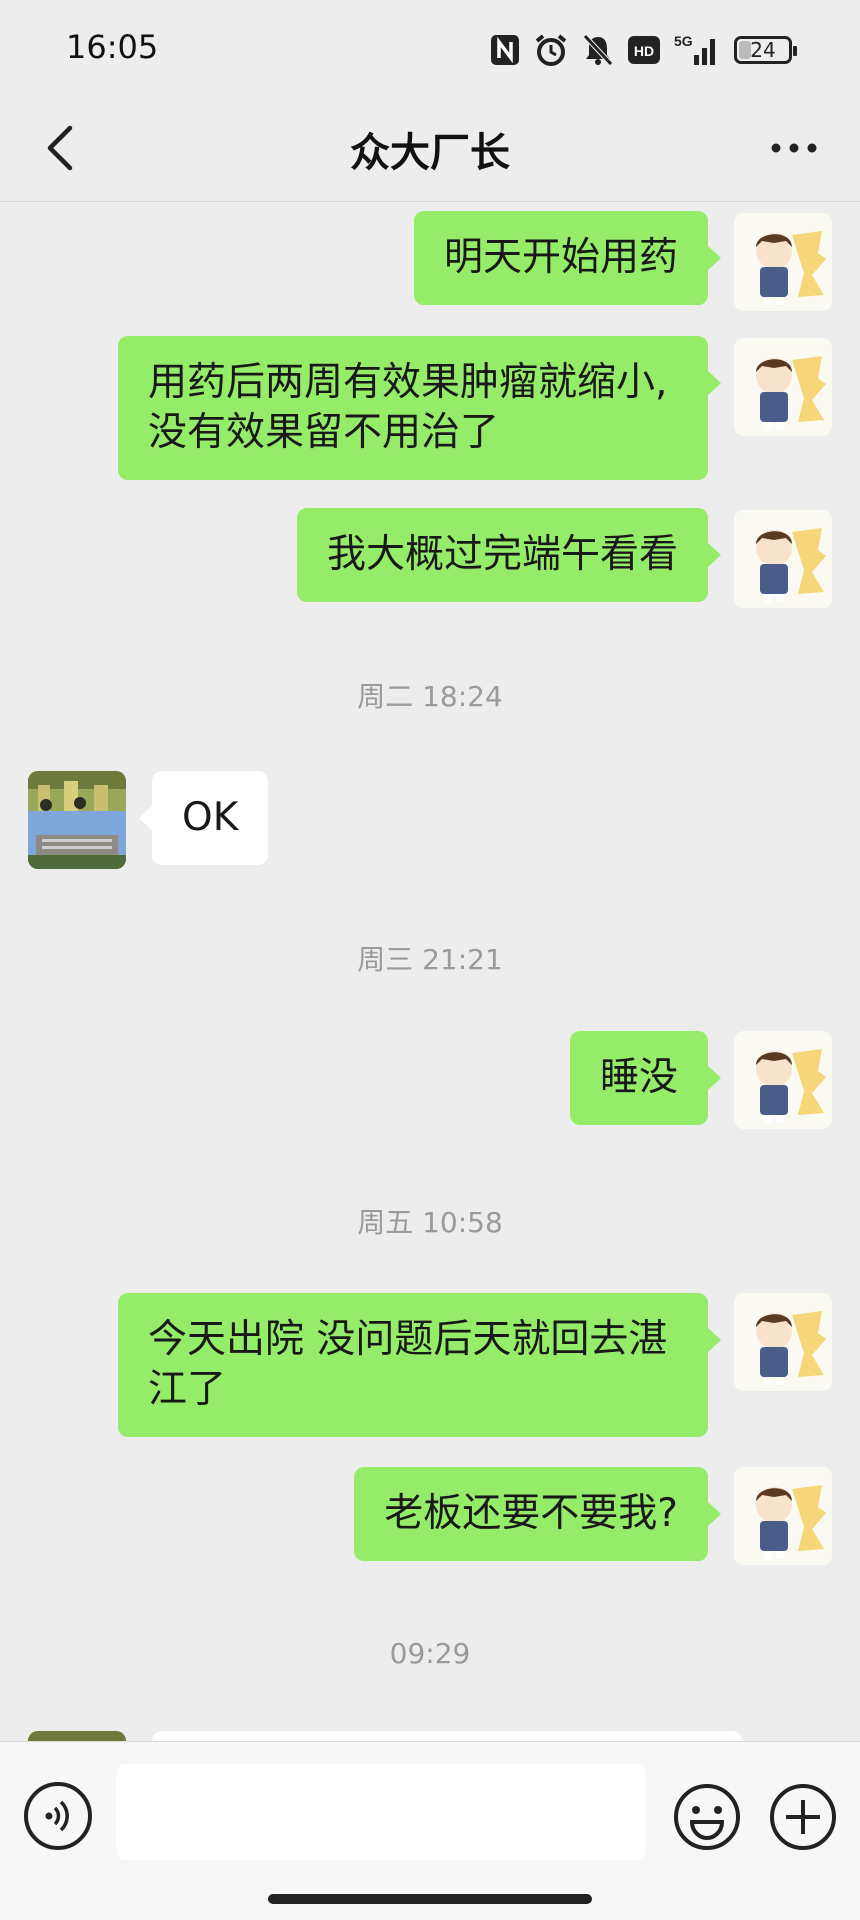 Image resolution: width=860 pixels, height=1920 pixels. I want to click on message-row: 明天开始用药, so click(430, 259).